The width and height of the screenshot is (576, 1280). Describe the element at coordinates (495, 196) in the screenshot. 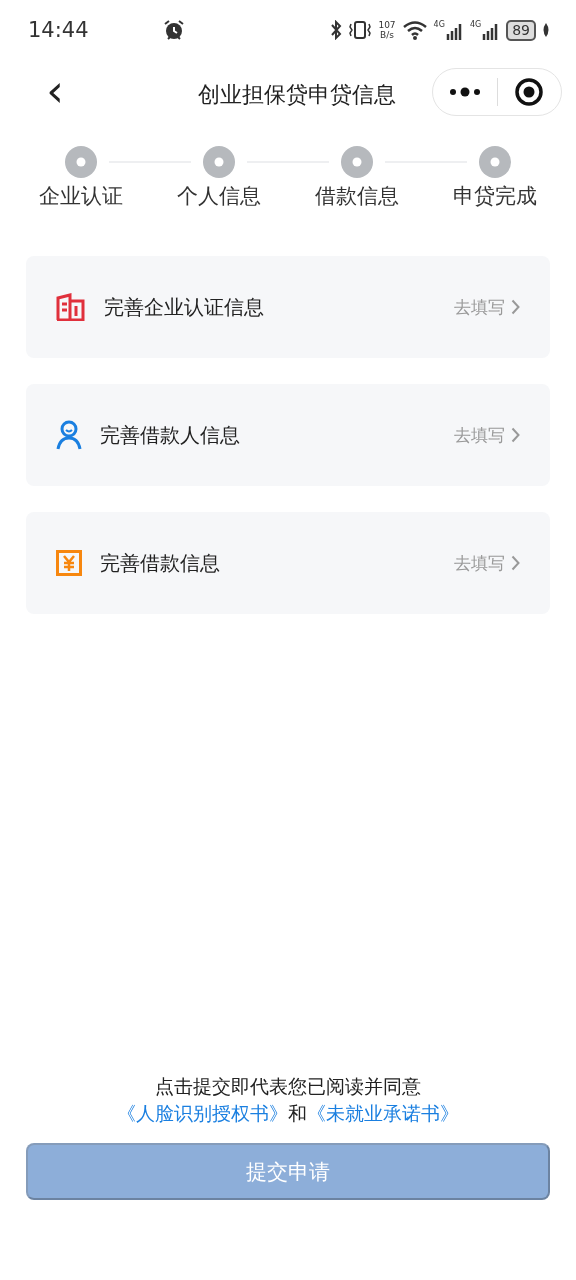

I see `step-label: 申贷完成` at that location.